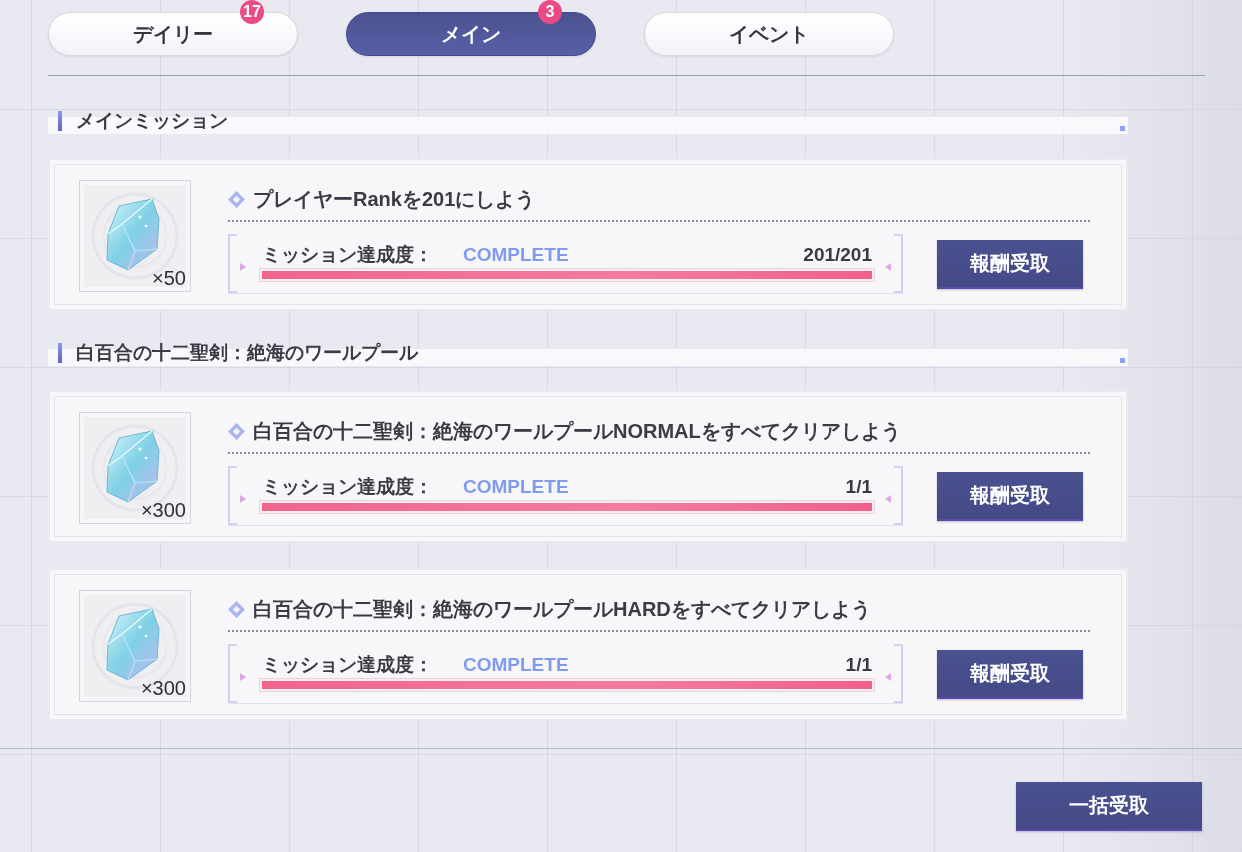 Image resolution: width=1242 pixels, height=852 pixels. Describe the element at coordinates (837, 255) in the screenshot. I see `progress-reading: 201/201` at that location.